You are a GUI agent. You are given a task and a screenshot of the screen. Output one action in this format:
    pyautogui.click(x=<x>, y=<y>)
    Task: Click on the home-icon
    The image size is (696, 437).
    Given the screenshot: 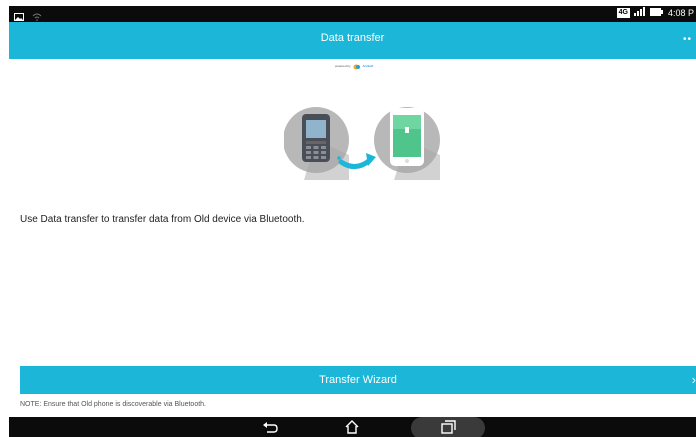 What is the action you would take?
    pyautogui.click(x=352, y=427)
    